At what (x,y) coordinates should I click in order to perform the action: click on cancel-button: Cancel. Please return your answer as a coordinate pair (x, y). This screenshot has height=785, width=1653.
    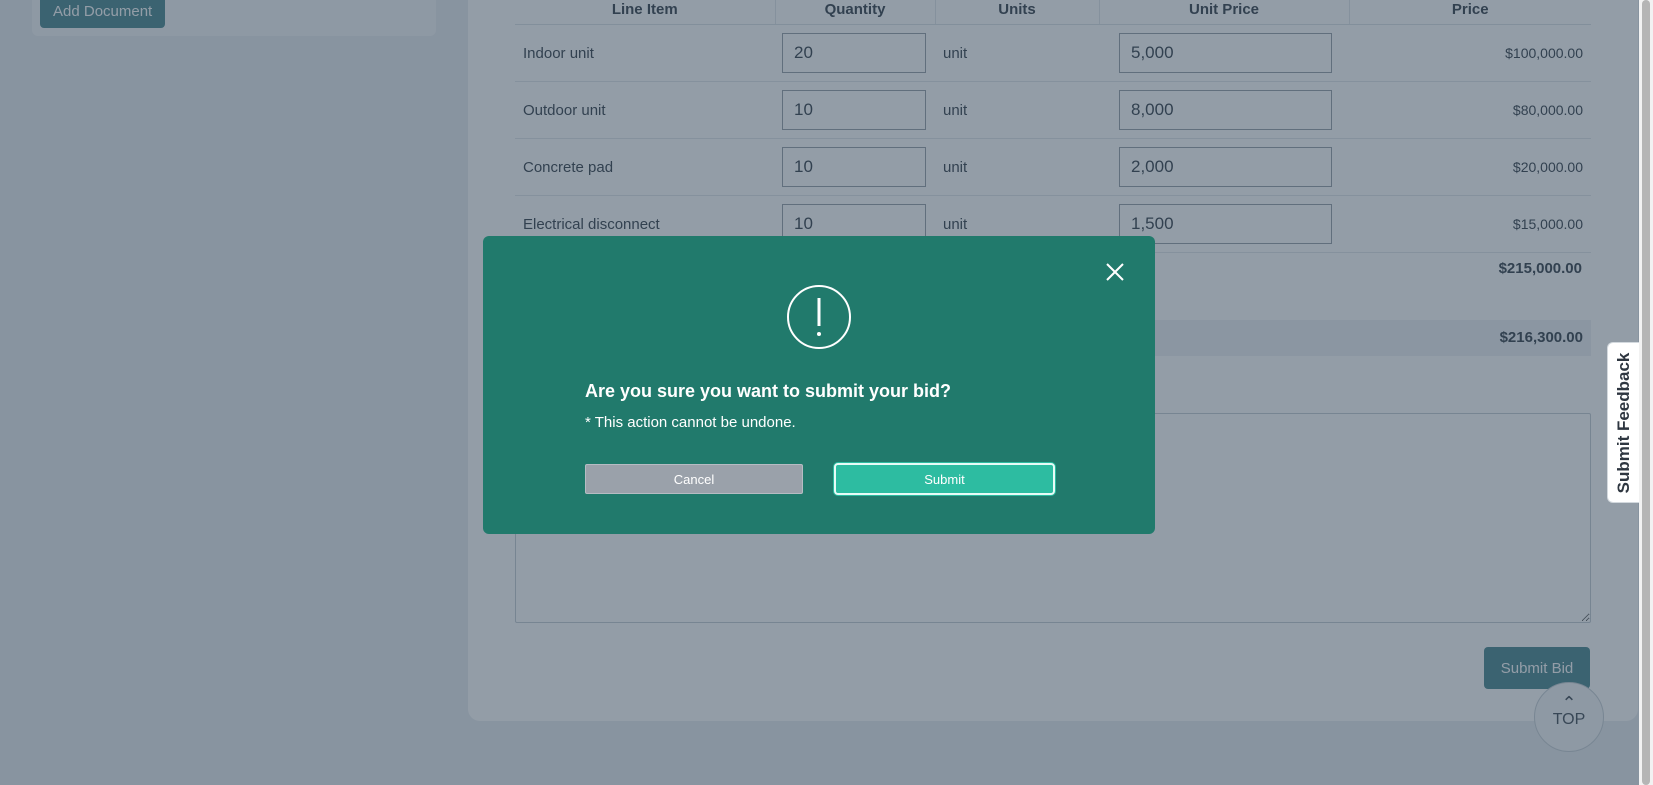
    Looking at the image, I should click on (694, 479).